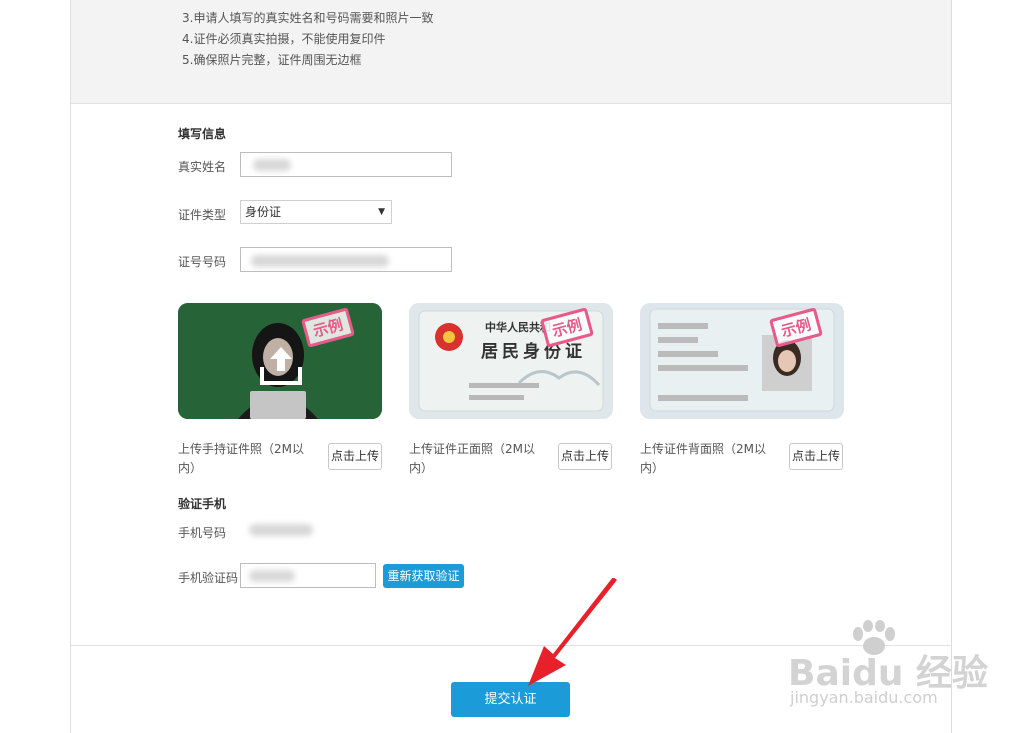  Describe the element at coordinates (742, 361) in the screenshot. I see `id-back-sample: 示例` at that location.